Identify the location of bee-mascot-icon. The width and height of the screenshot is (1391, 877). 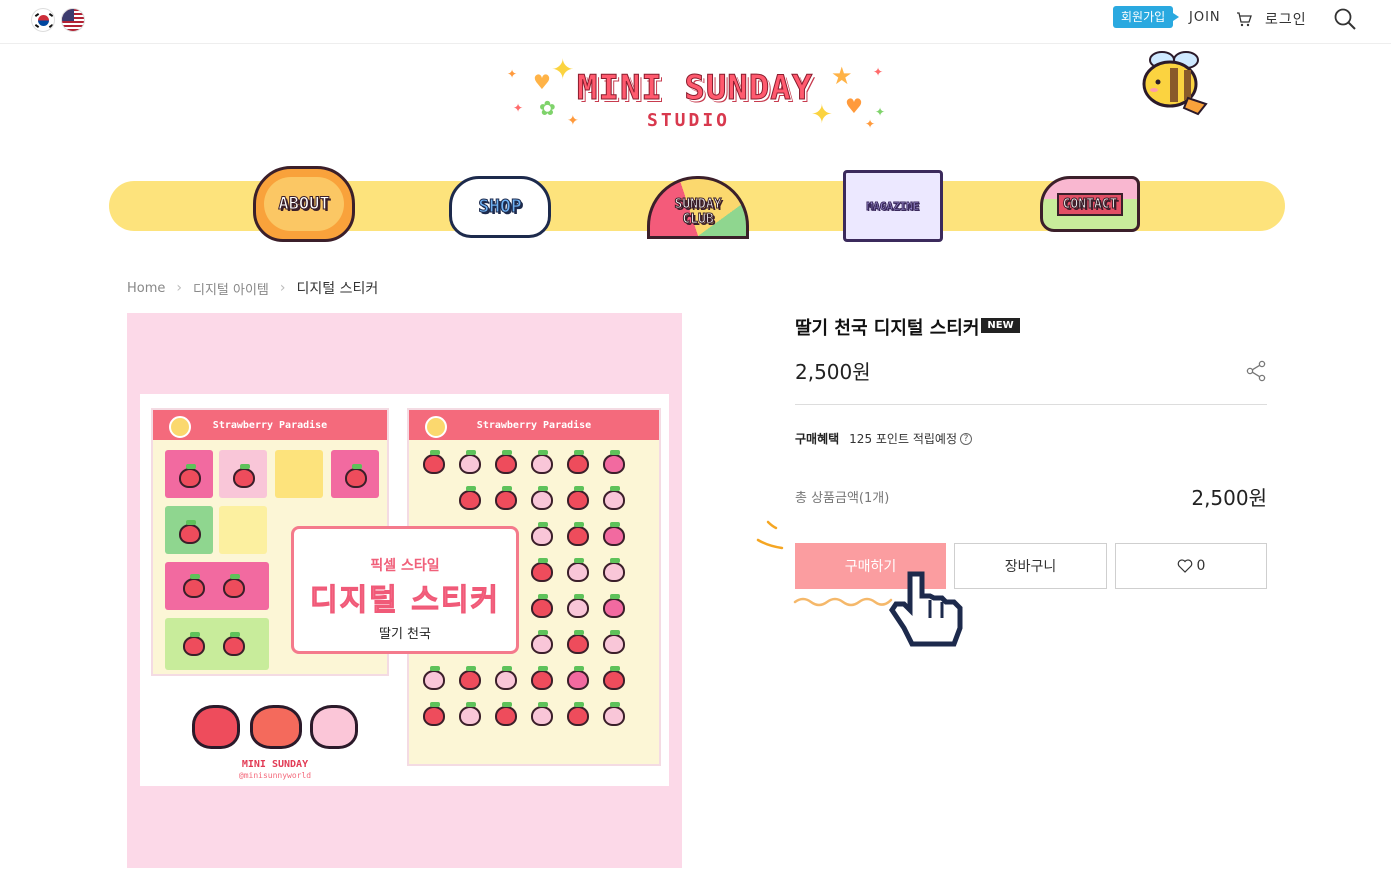
(1175, 83).